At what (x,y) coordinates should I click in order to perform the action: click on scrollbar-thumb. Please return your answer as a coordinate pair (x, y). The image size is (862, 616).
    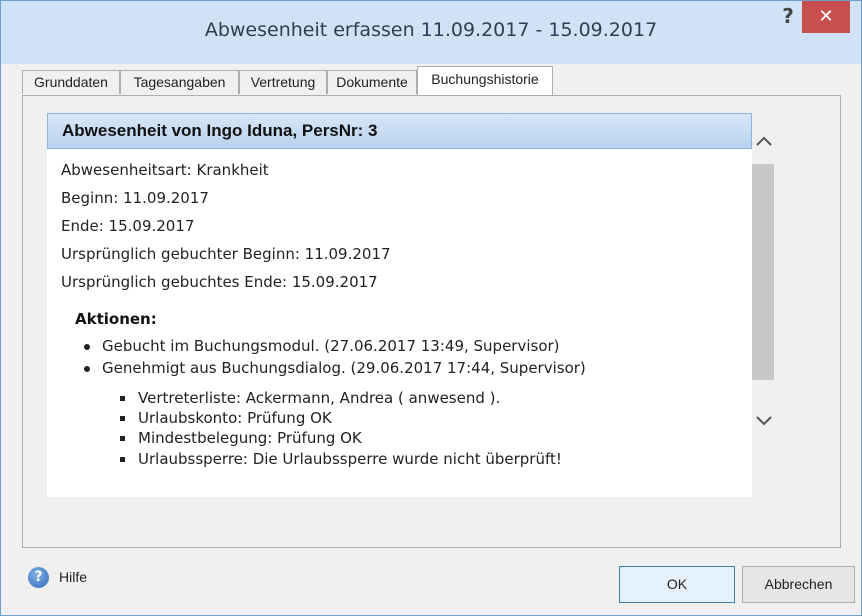
    Looking at the image, I should click on (763, 272).